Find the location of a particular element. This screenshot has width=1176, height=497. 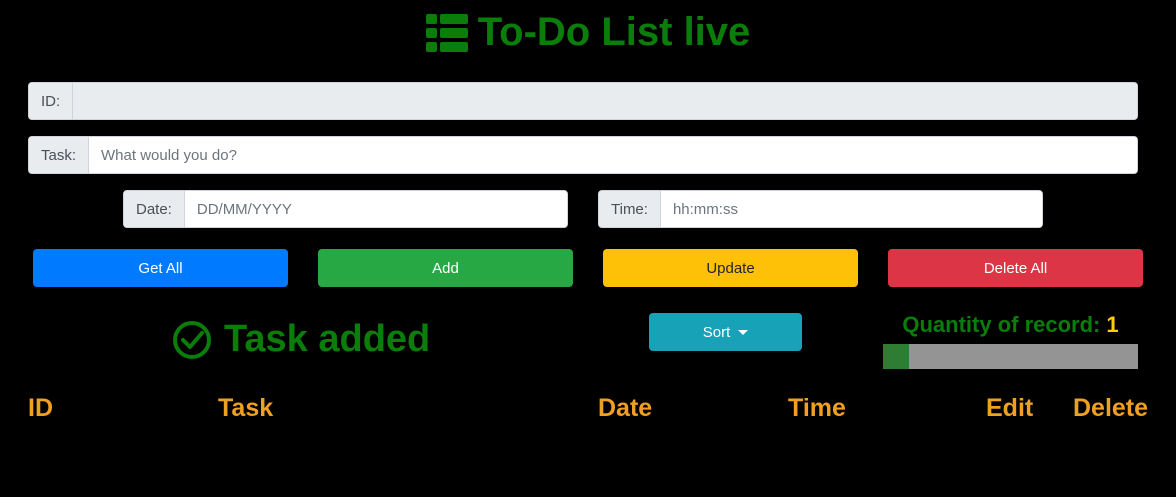

task-label: Task: is located at coordinates (59, 155).